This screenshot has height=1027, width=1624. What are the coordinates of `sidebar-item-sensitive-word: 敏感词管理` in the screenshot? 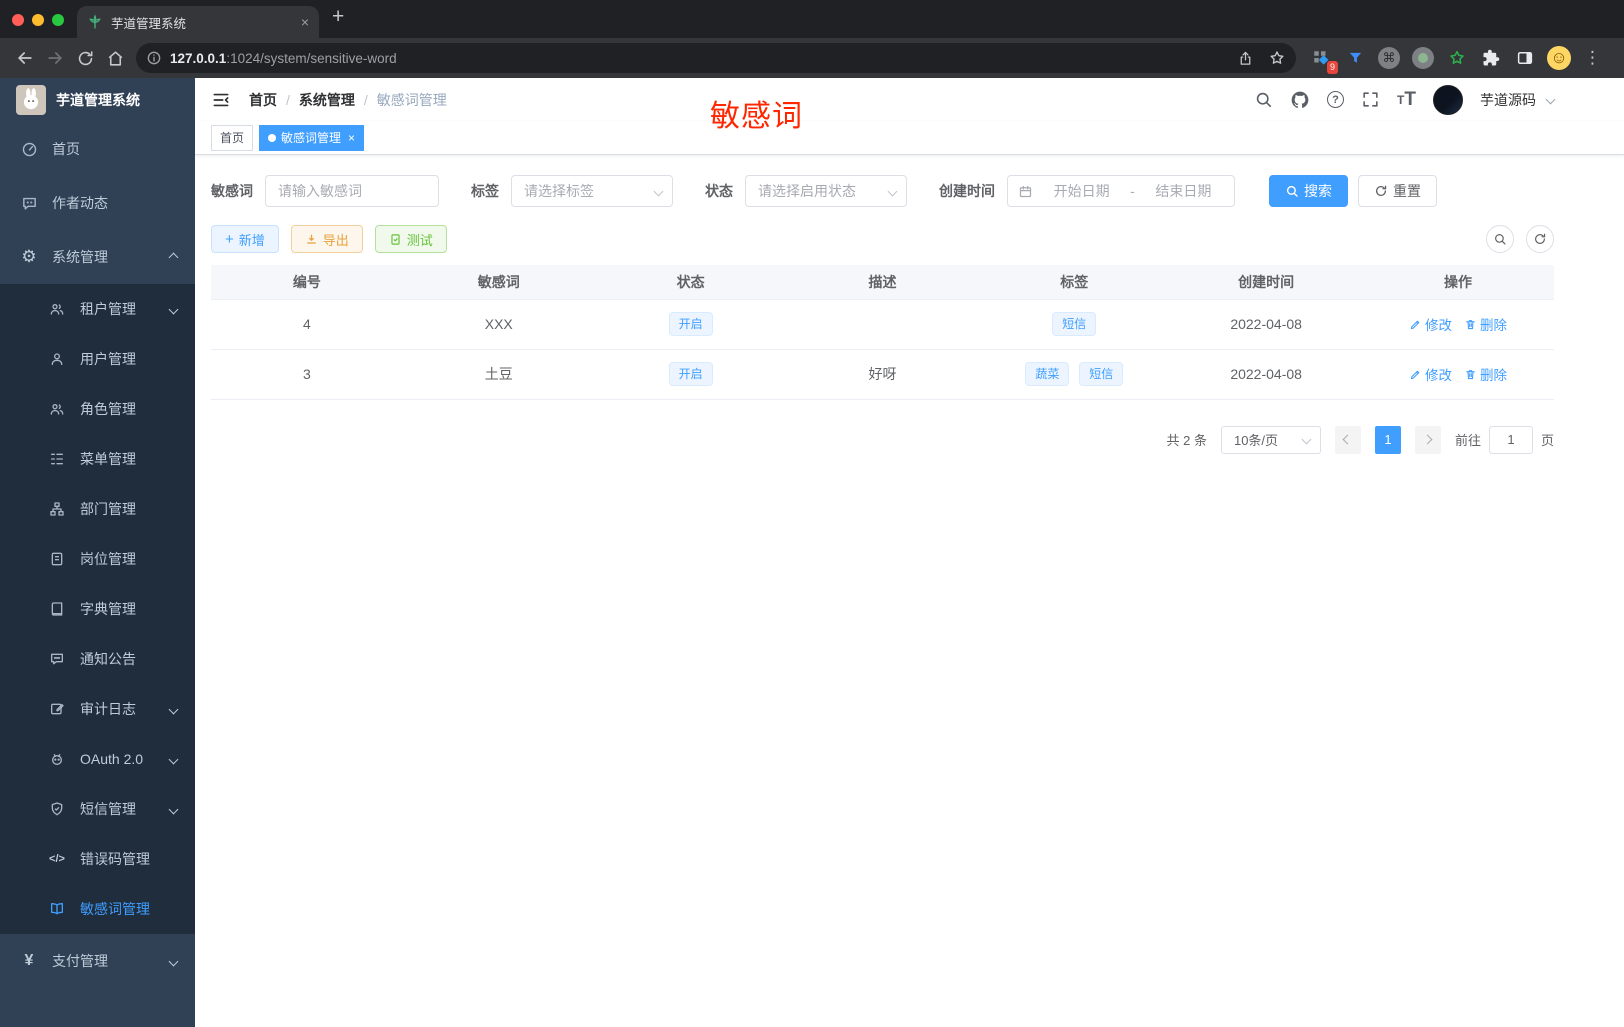 It's located at (97, 909).